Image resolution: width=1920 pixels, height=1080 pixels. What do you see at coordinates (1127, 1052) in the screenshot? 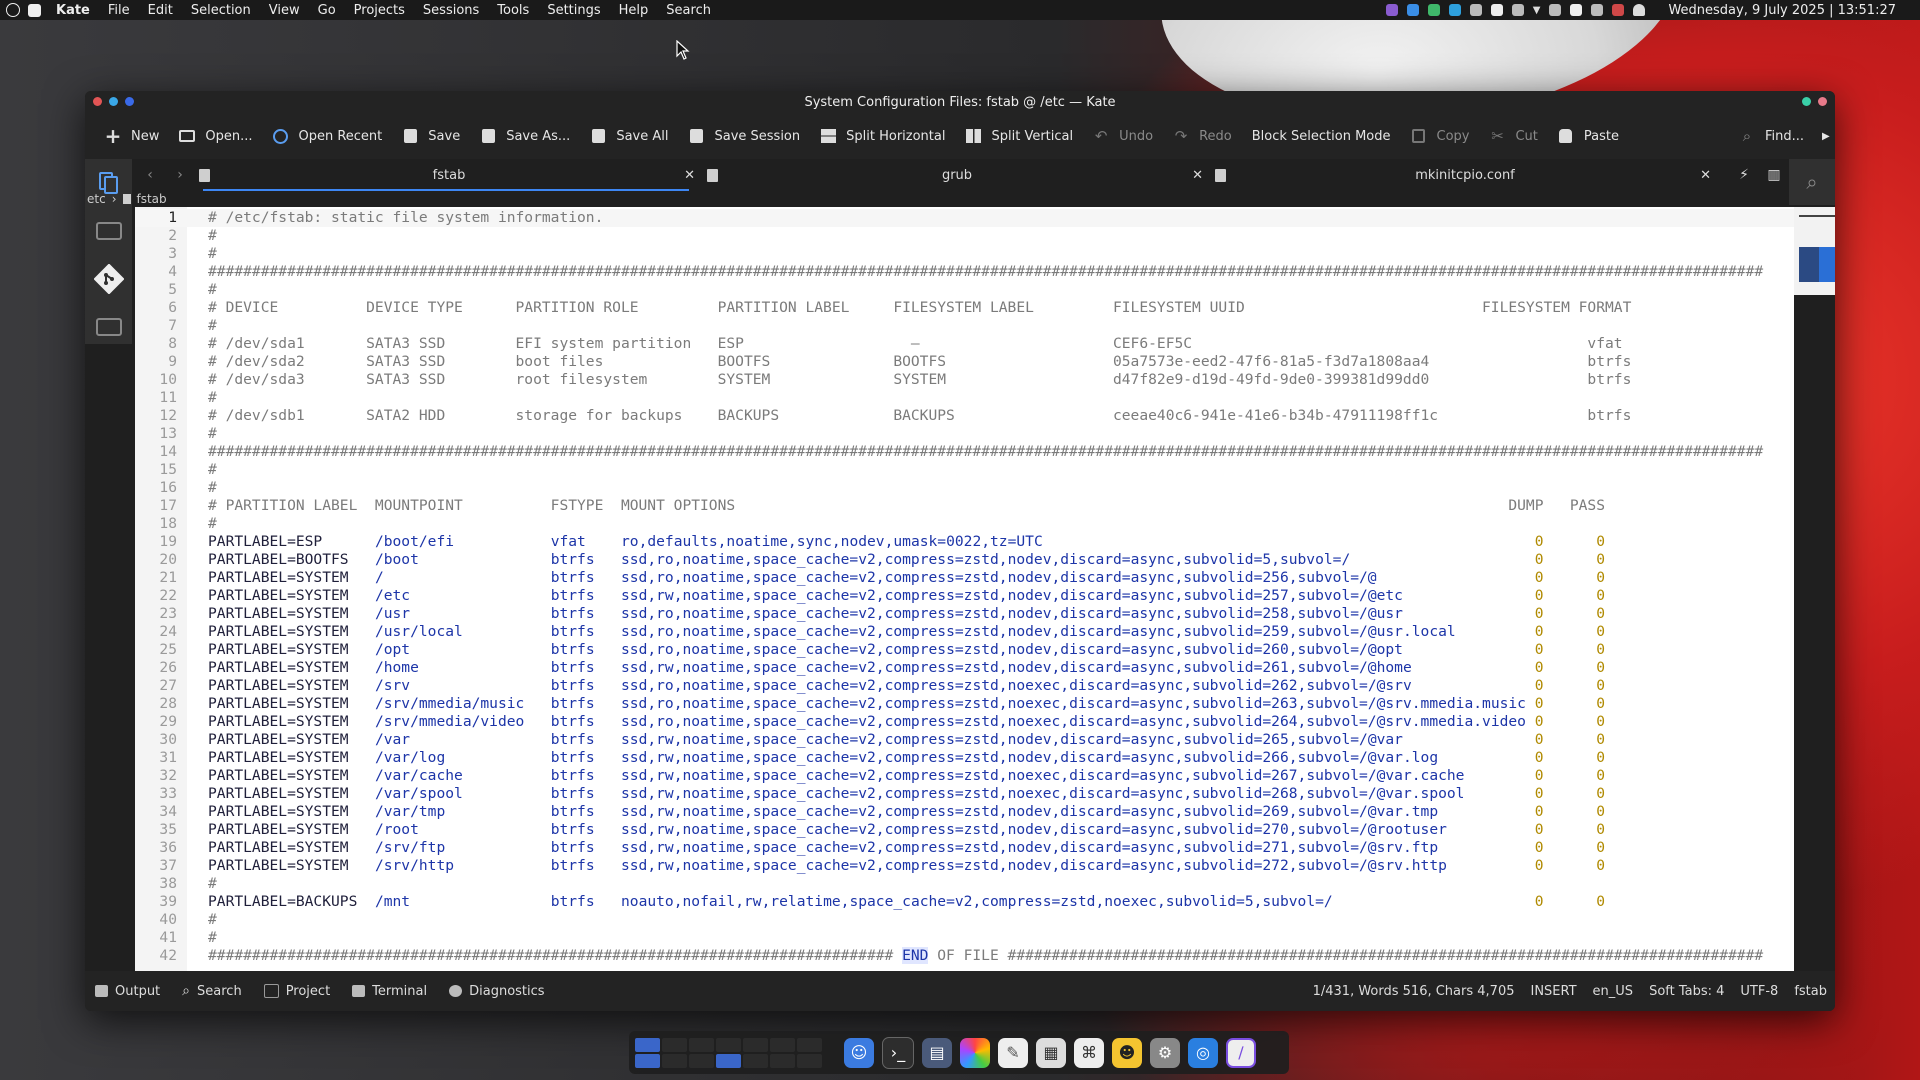
I see `emoji-app-icon: ☻` at bounding box center [1127, 1052].